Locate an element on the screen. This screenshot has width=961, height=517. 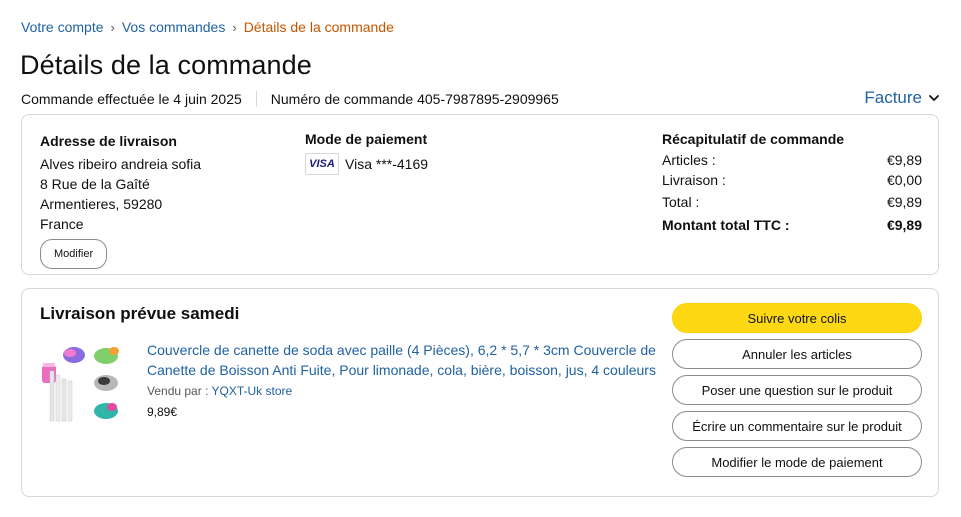
ask-question-button: Poser une question sur le produit is located at coordinates (797, 390).